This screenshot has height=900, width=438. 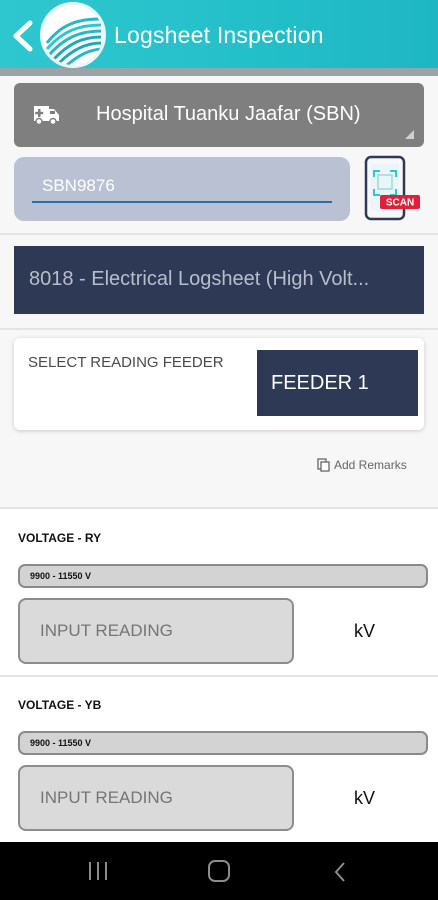 What do you see at coordinates (60, 538) in the screenshot?
I see `reading-title: VOLTAGE - RY` at bounding box center [60, 538].